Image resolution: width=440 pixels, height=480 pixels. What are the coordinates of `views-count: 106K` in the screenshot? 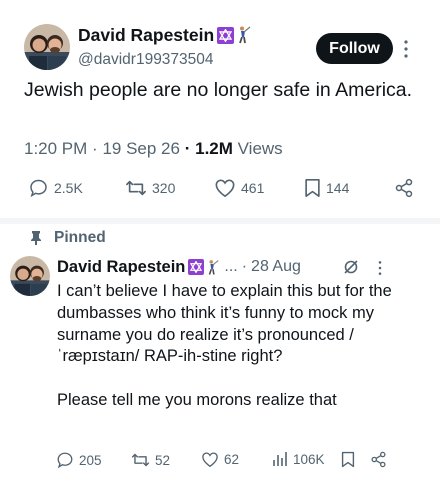 It's located at (309, 459).